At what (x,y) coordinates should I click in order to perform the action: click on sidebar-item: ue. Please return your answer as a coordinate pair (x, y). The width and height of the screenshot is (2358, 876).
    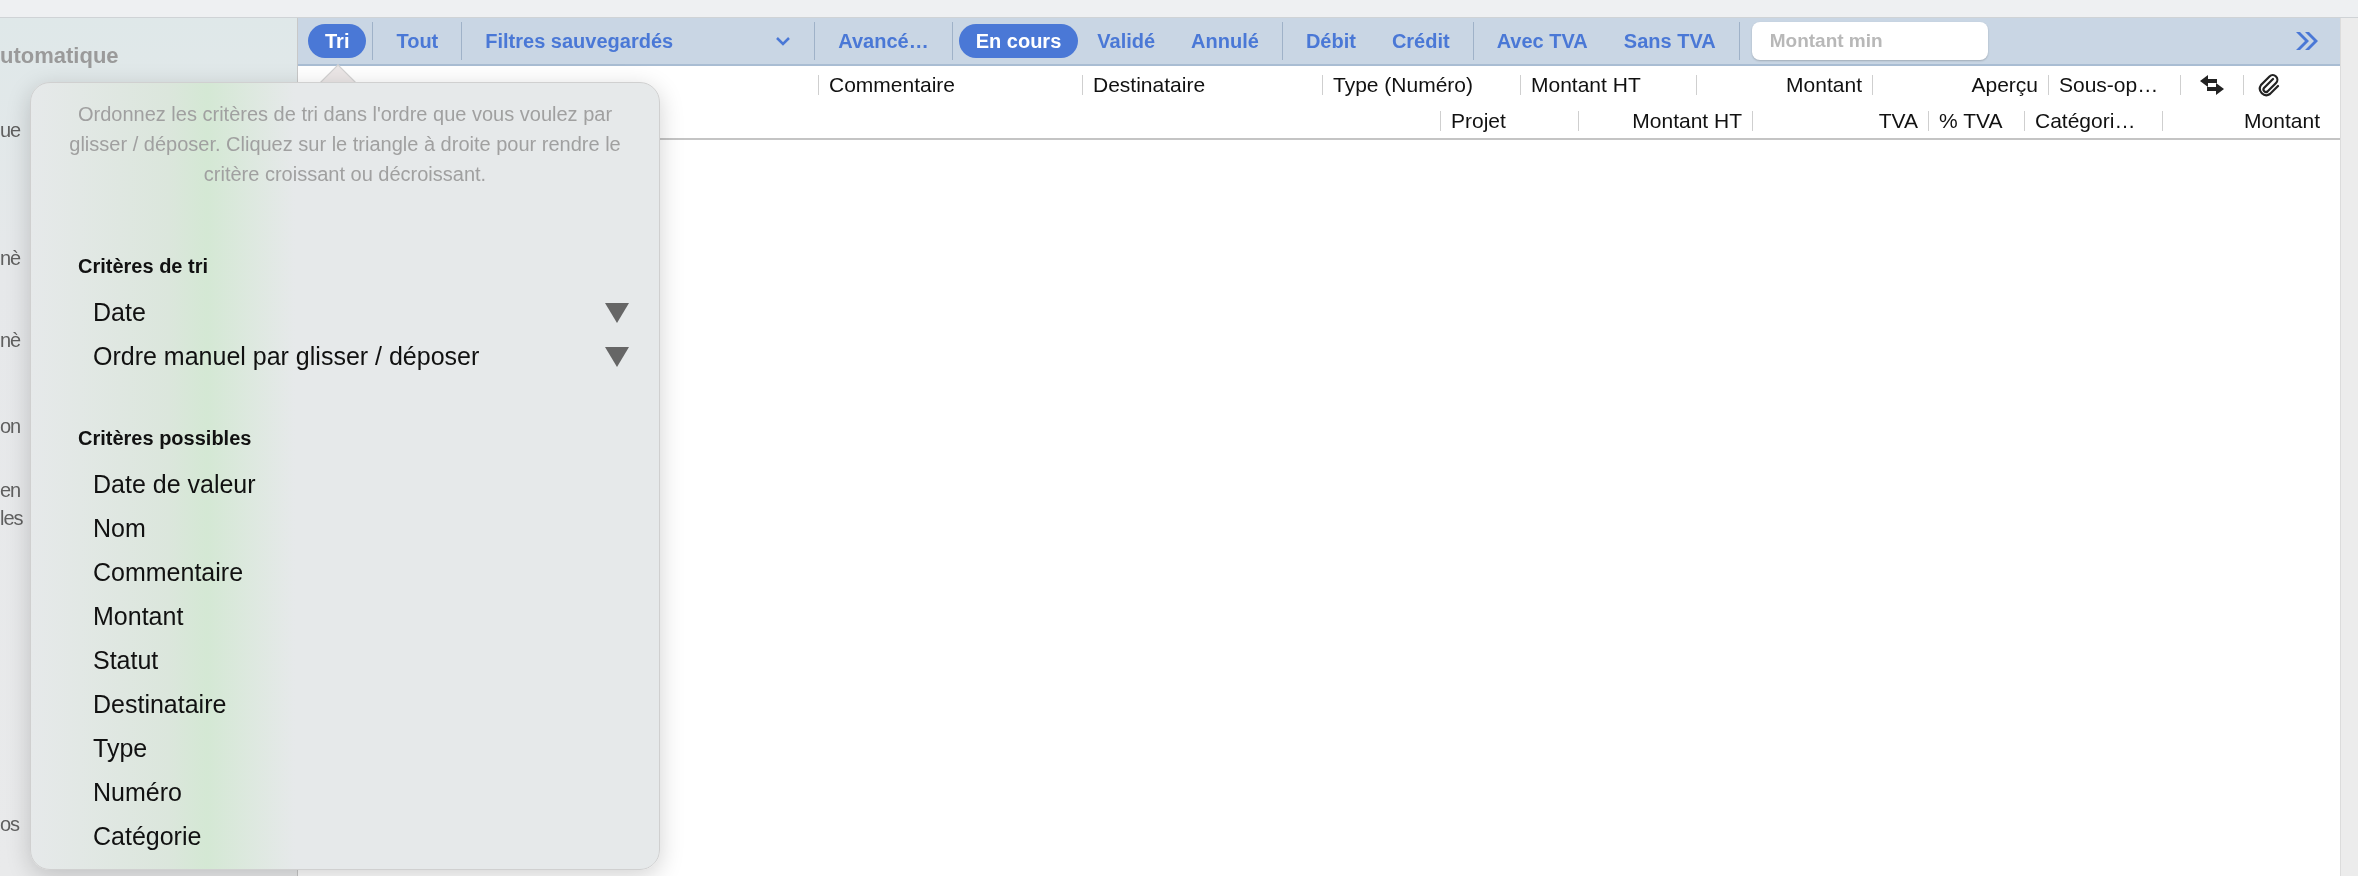
    Looking at the image, I should click on (10, 130).